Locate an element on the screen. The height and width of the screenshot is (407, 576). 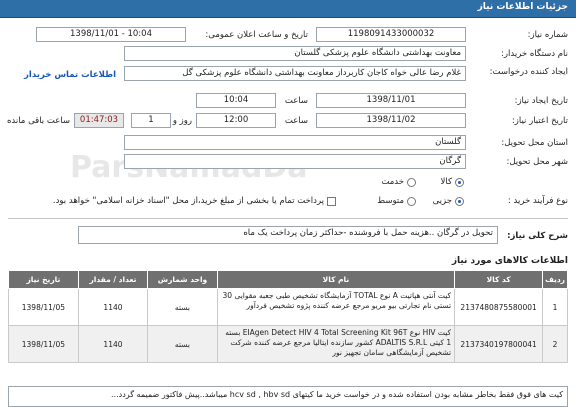
row-index: 1 is located at coordinates (555, 307).